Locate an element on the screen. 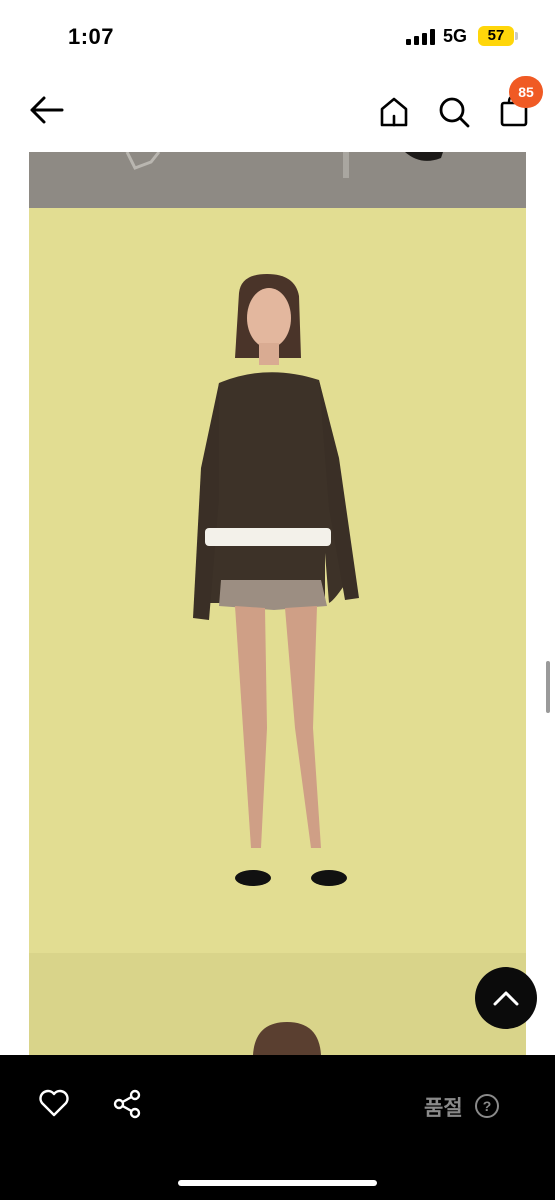 This screenshot has height=1200, width=555. network-type: 5G is located at coordinates (455, 36).